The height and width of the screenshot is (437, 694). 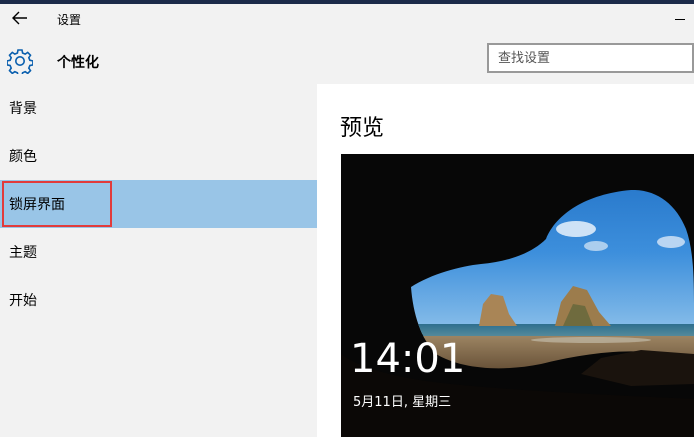 I want to click on sidebar-item-lockscreen: 锁屏界面, so click(x=158, y=204).